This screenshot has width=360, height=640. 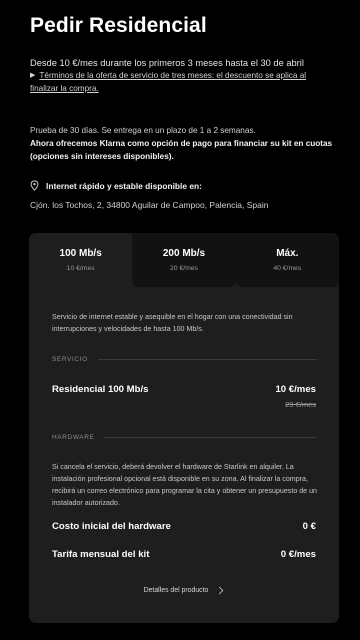 What do you see at coordinates (111, 526) in the screenshot?
I see `hardware-cost-label: Costo inicial del hardware` at bounding box center [111, 526].